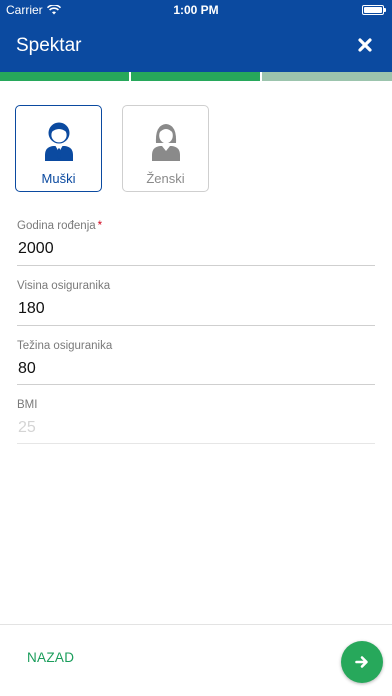 The width and height of the screenshot is (392, 696). I want to click on gender-option-male: Muški, so click(58, 148).